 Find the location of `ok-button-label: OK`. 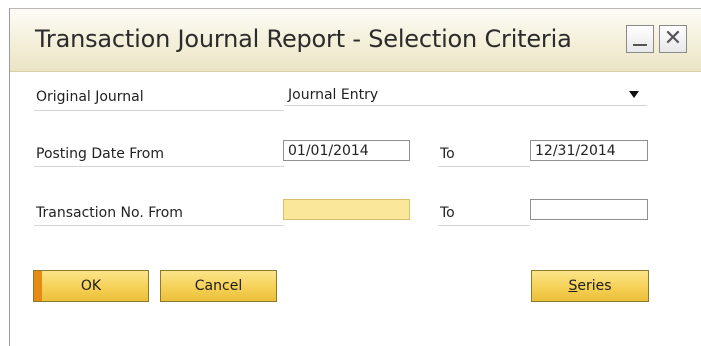

ok-button-label: OK is located at coordinates (91, 286).